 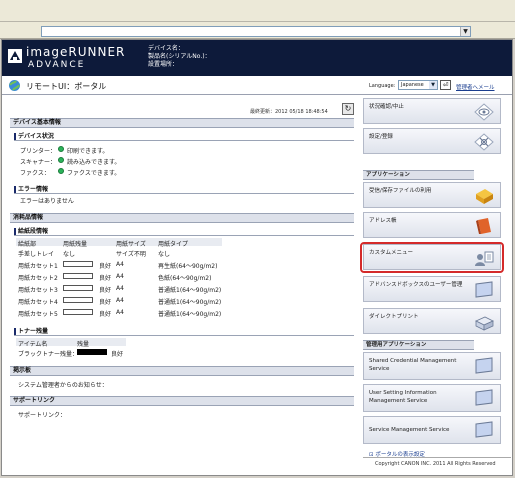 I want to click on printer-icon, so click(x=484, y=323).